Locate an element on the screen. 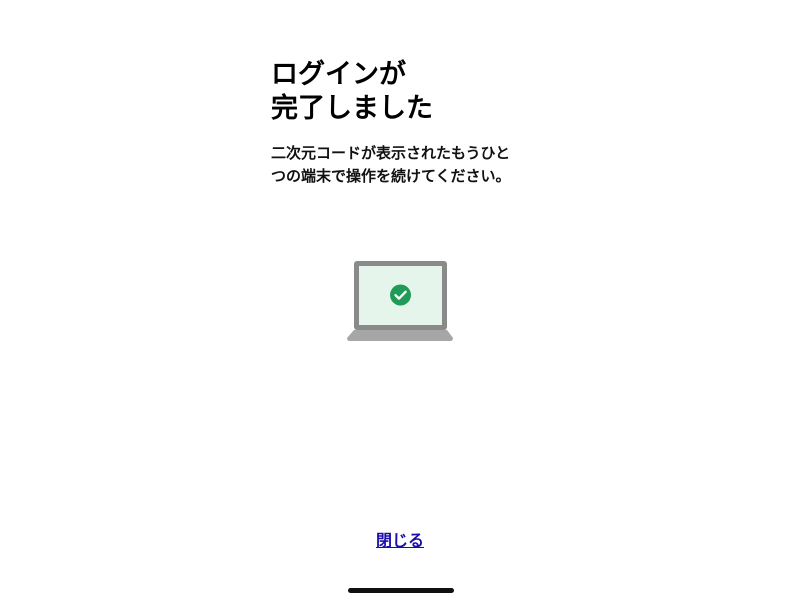 This screenshot has width=800, height=600. laptop-check-illustration is located at coordinates (400, 302).